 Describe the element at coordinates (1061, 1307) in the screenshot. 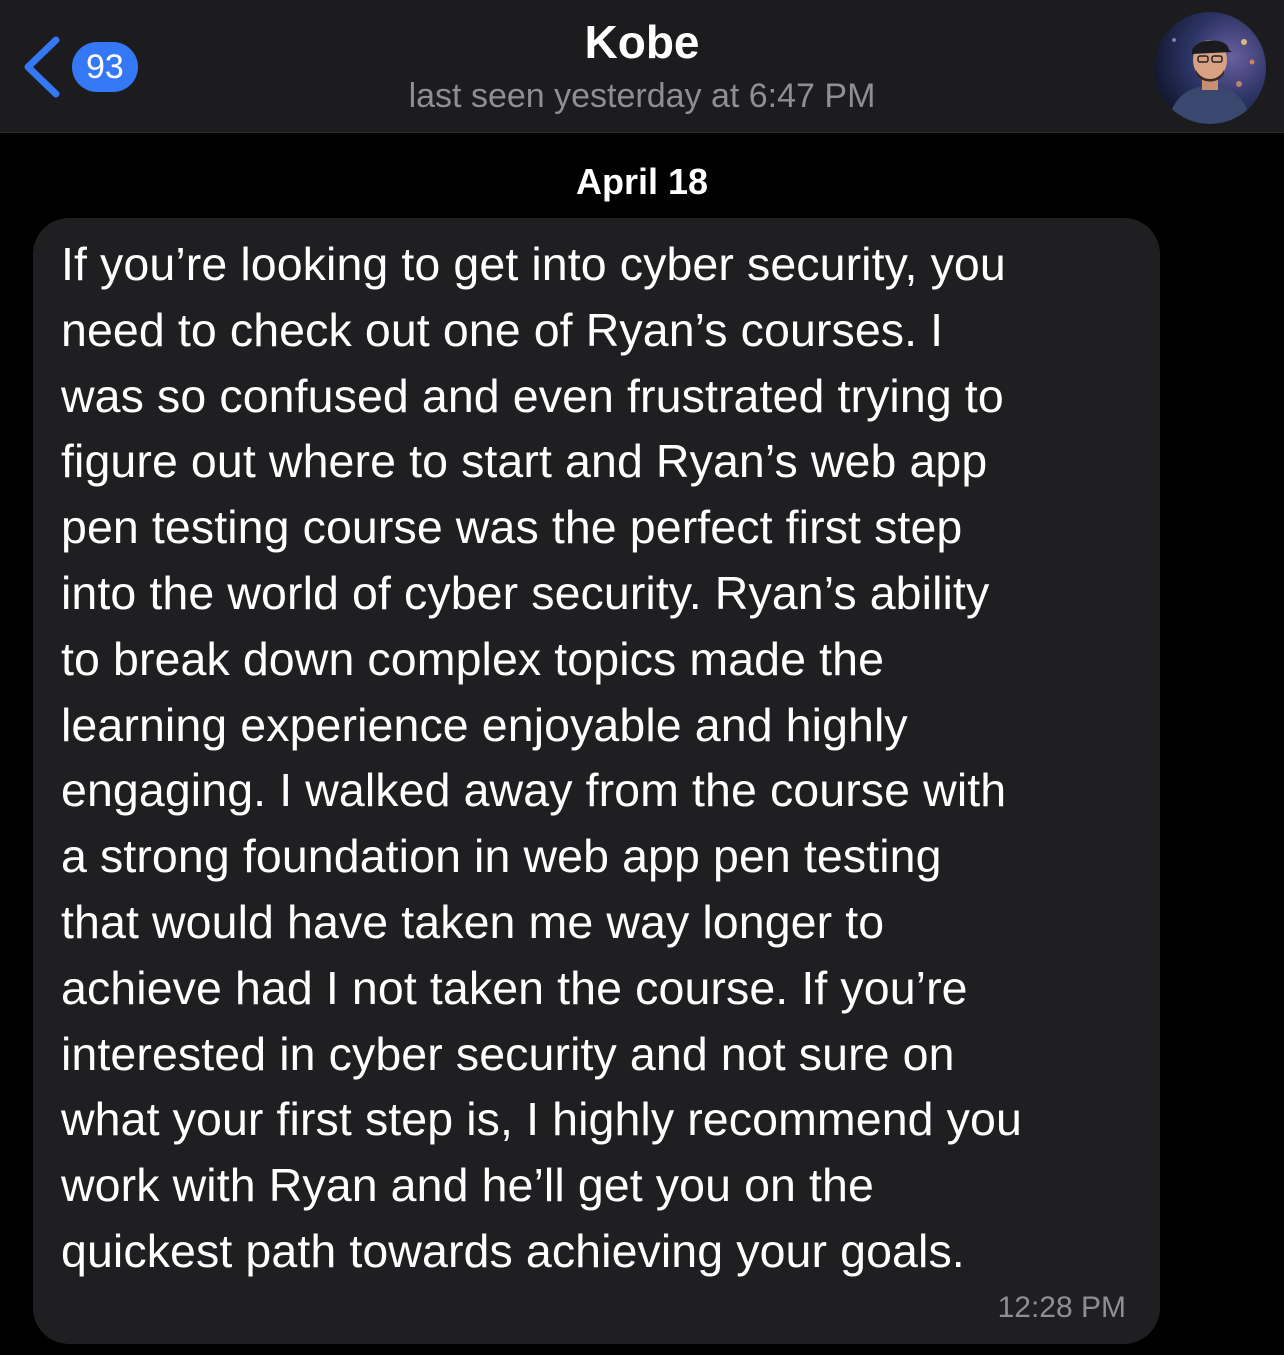

I see `message-timestamp: 12:28 PM` at that location.